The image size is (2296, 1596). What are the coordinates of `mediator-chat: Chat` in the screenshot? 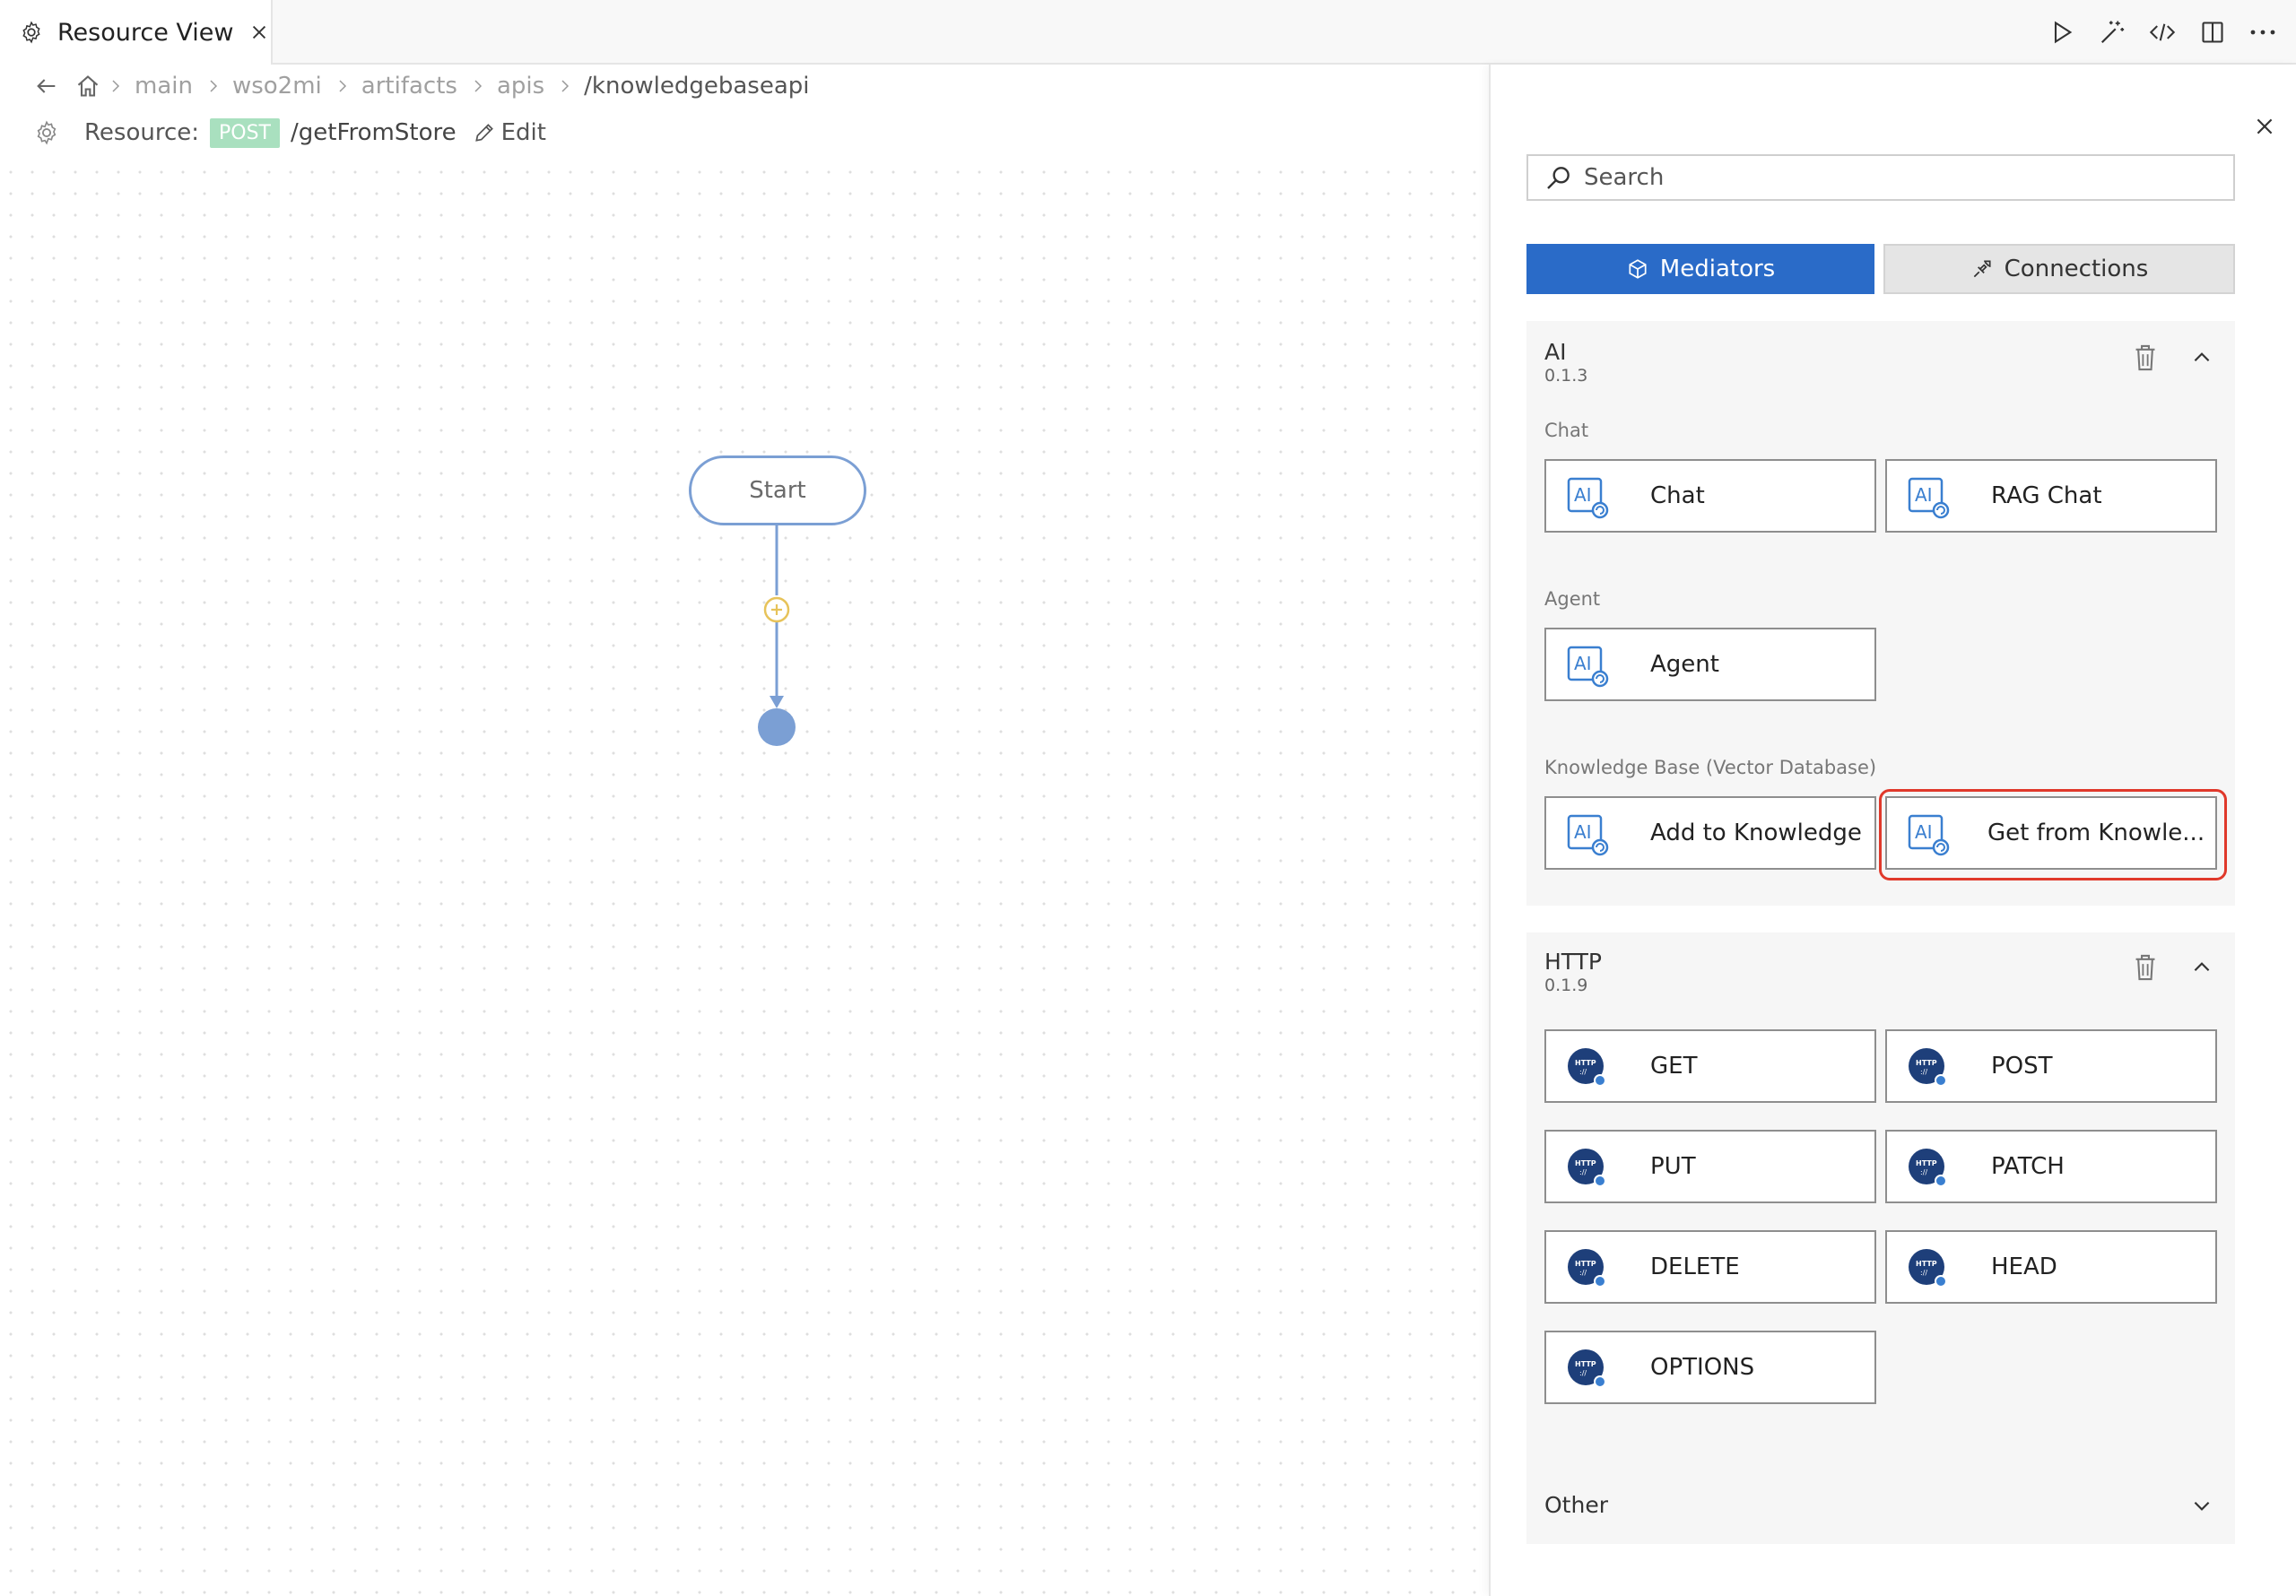 It's located at (1710, 496).